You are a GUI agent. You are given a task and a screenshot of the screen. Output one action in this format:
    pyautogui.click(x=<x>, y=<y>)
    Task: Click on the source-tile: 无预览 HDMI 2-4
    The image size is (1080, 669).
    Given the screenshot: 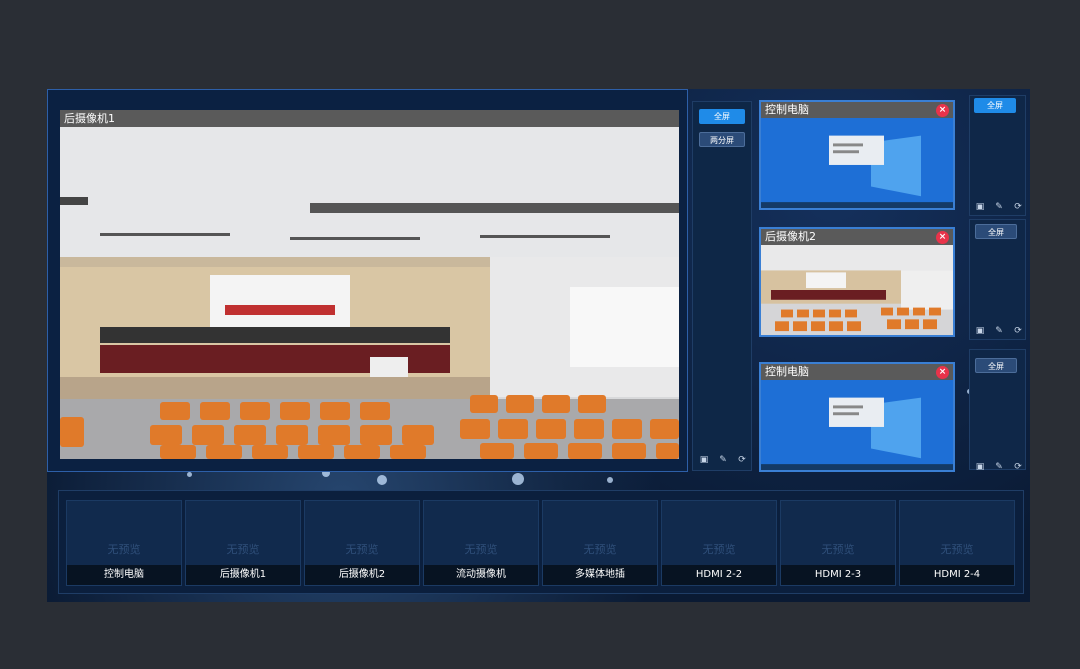 What is the action you would take?
    pyautogui.click(x=957, y=543)
    